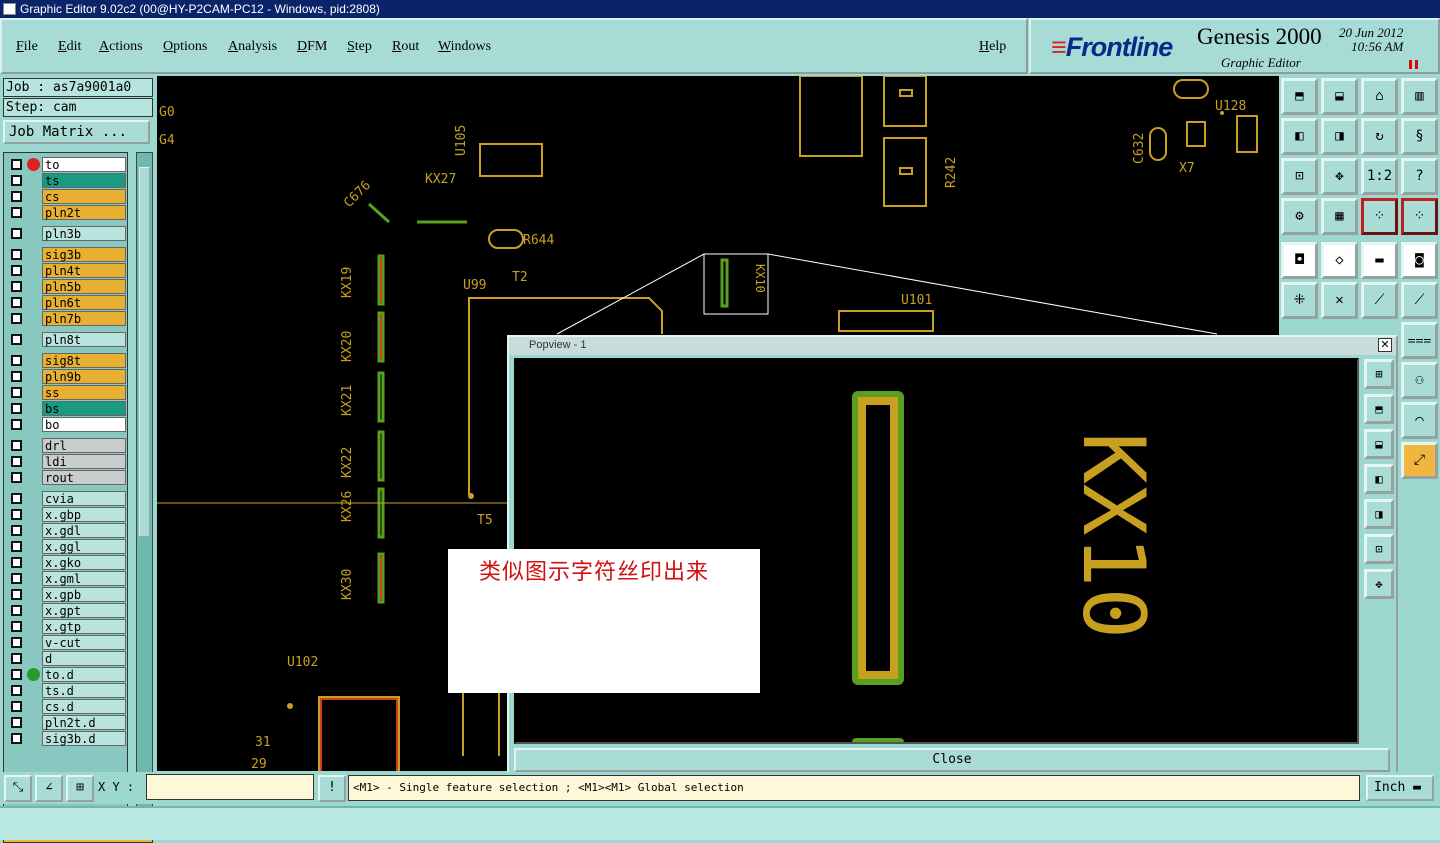 This screenshot has height=843, width=1440. I want to click on snap-icon: §, so click(1419, 136).